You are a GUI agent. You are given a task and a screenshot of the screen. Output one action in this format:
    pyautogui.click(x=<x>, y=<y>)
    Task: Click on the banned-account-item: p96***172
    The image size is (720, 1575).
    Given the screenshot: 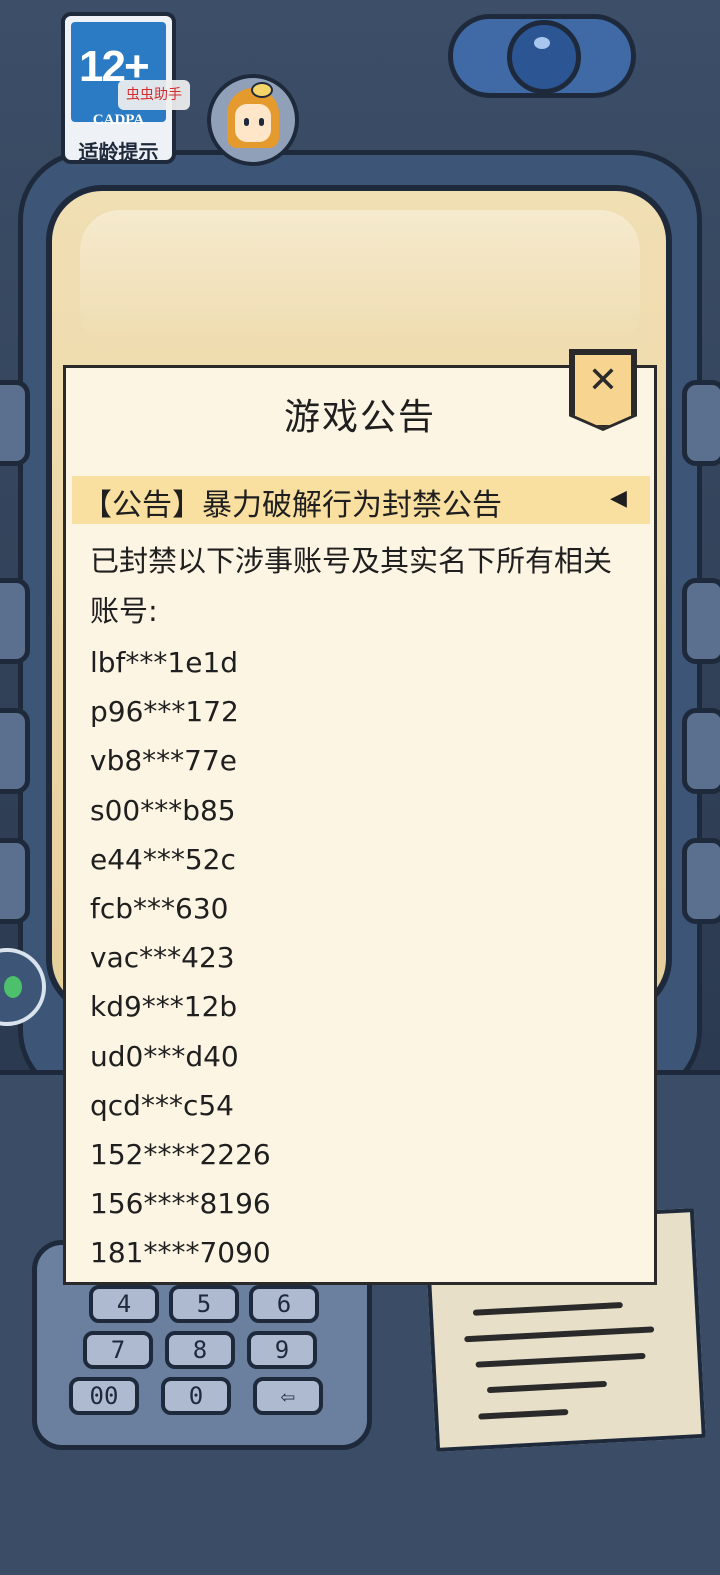 What is the action you would take?
    pyautogui.click(x=164, y=712)
    